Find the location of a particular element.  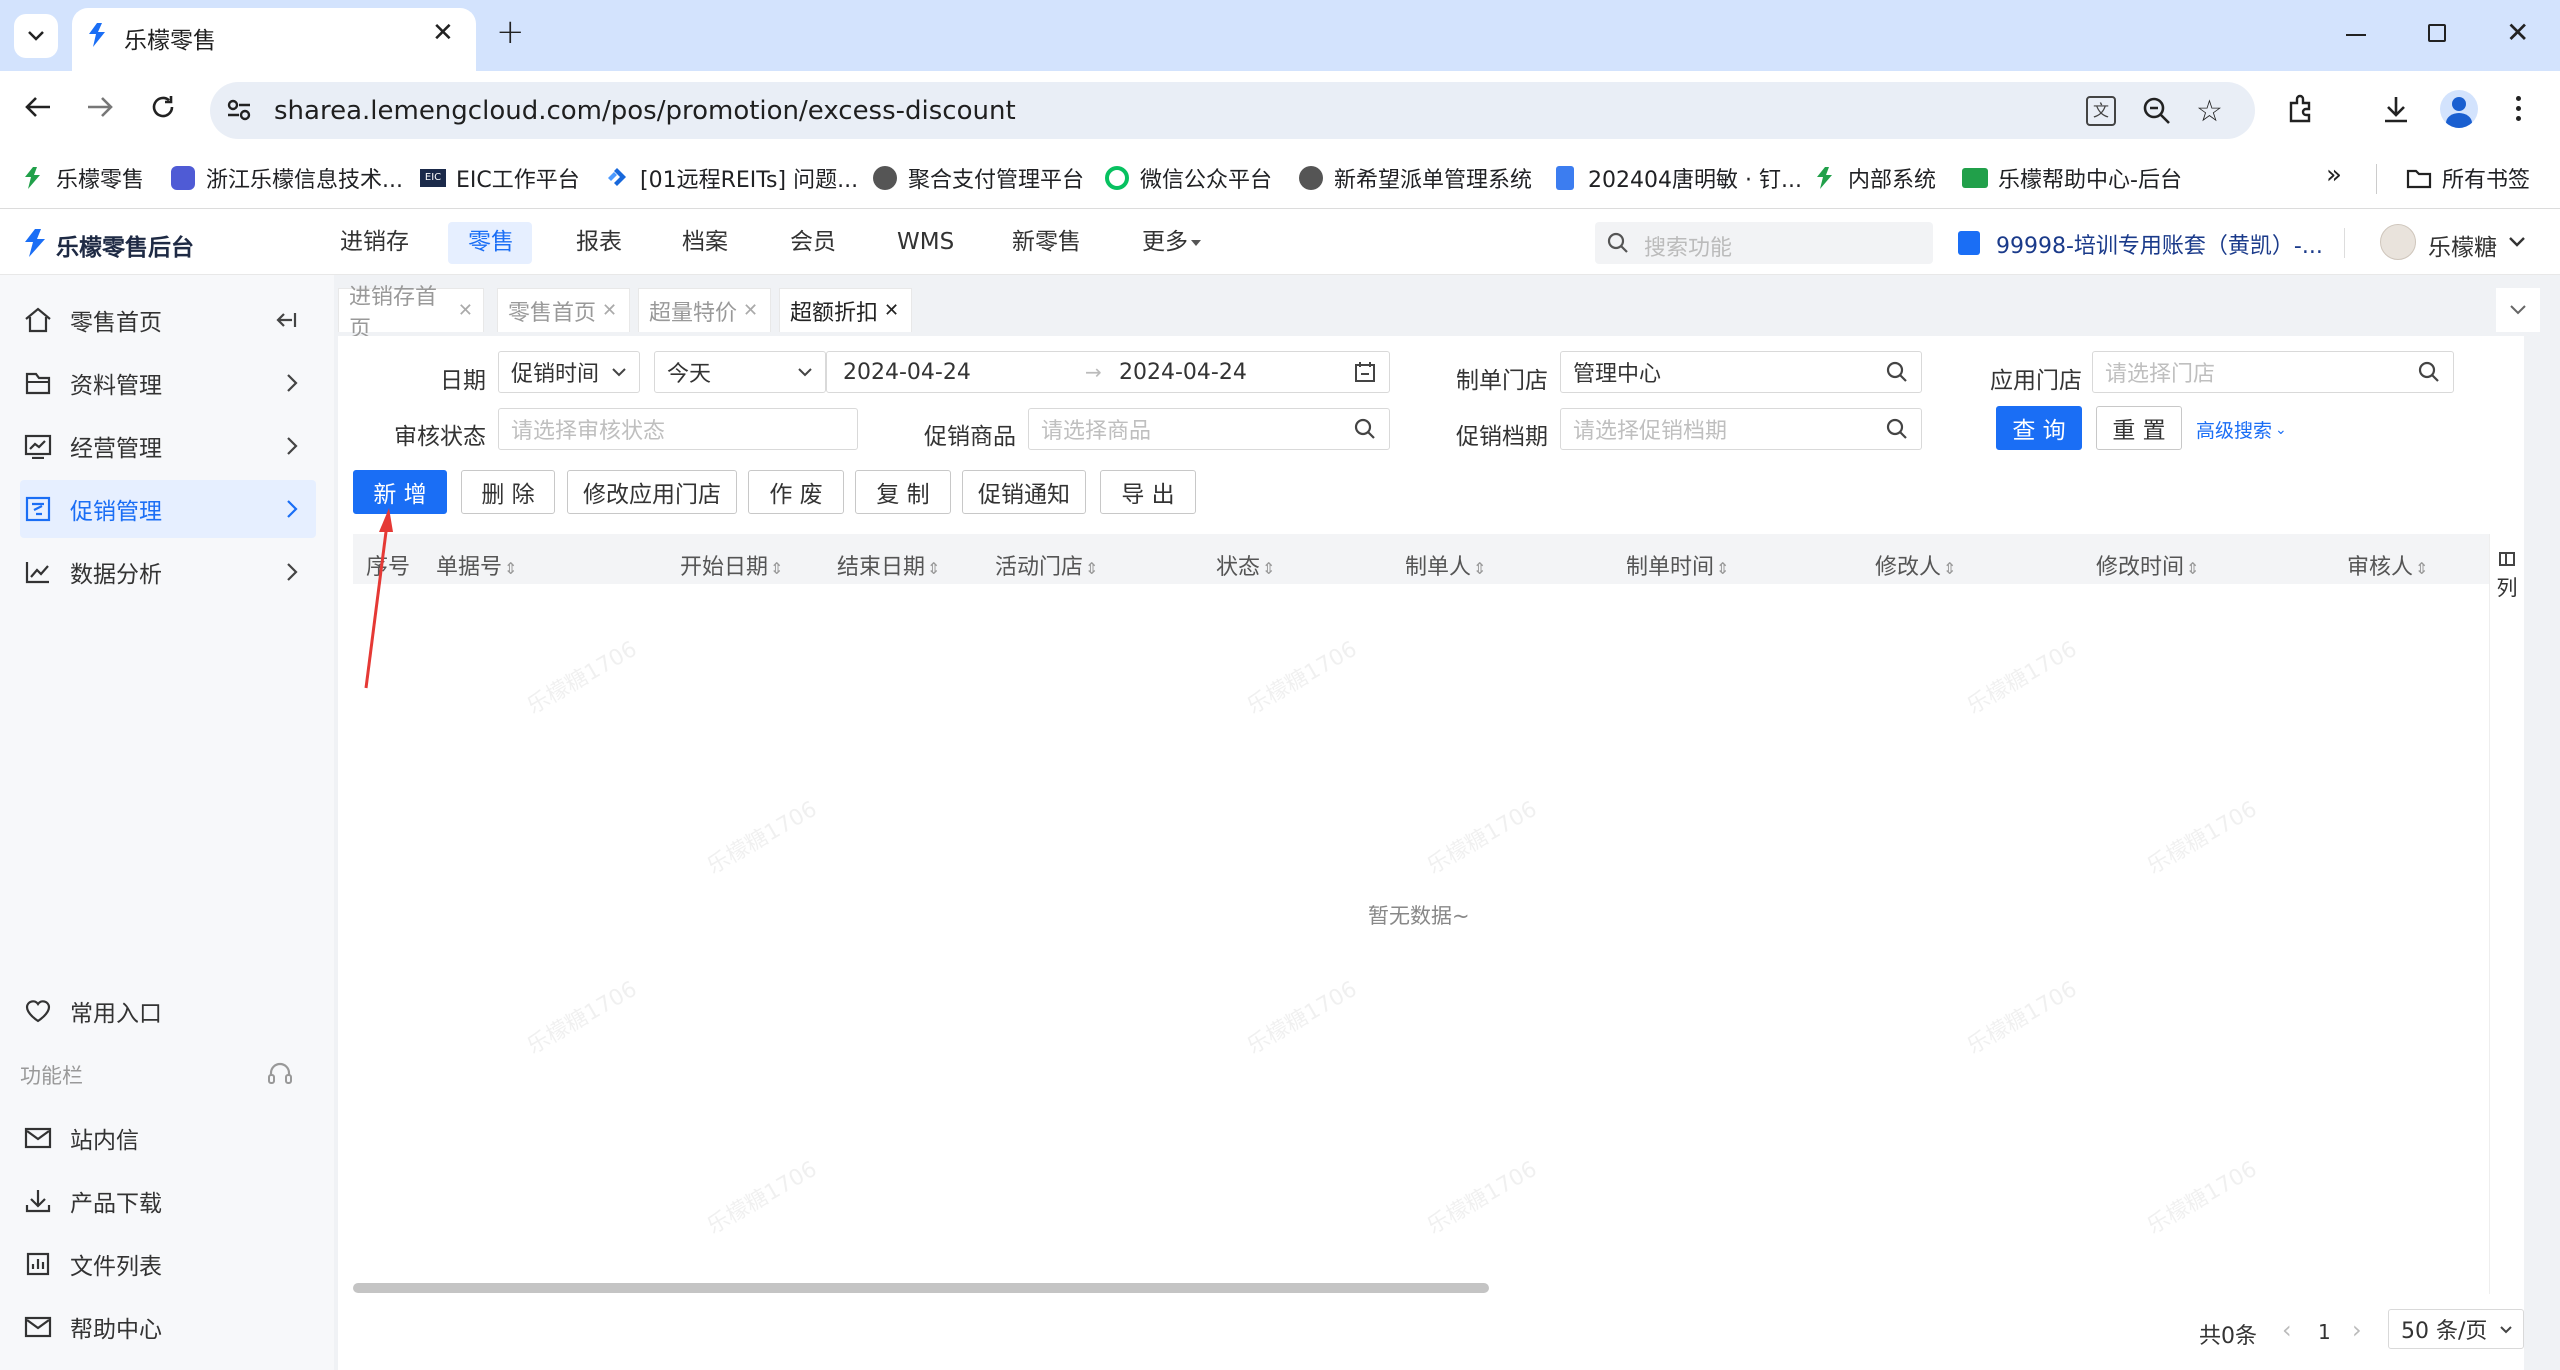

next-page-icon: › is located at coordinates (2357, 1330).